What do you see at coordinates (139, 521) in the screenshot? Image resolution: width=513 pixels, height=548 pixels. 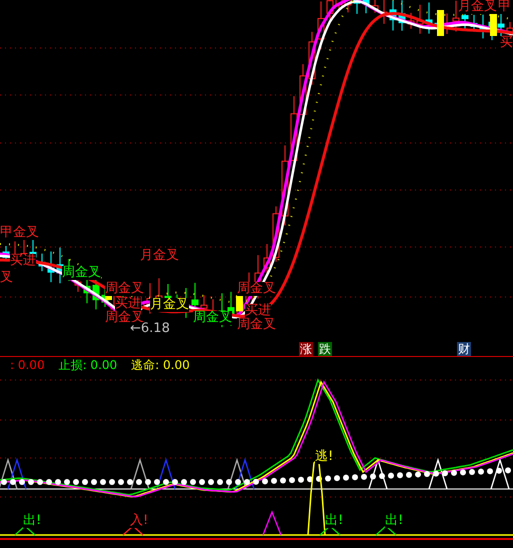 I see `signal-label: 入!` at bounding box center [139, 521].